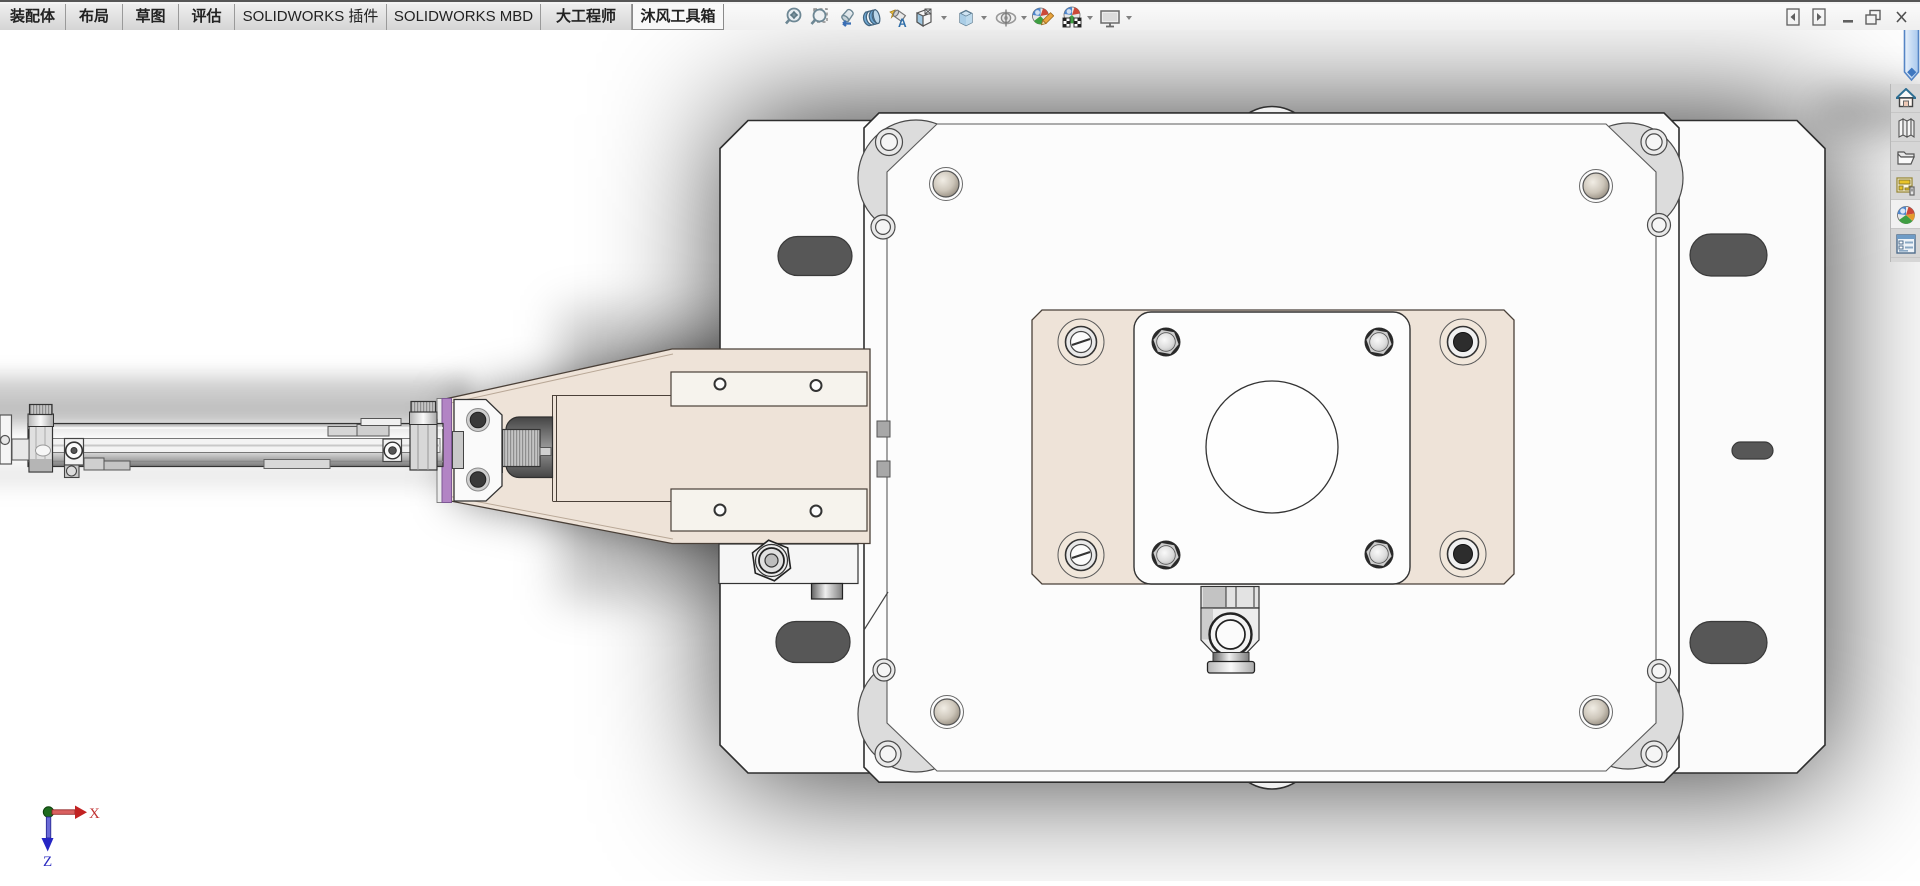 The width and height of the screenshot is (1920, 886). Describe the element at coordinates (47, 862) in the screenshot. I see `svg-text: Z` at that location.